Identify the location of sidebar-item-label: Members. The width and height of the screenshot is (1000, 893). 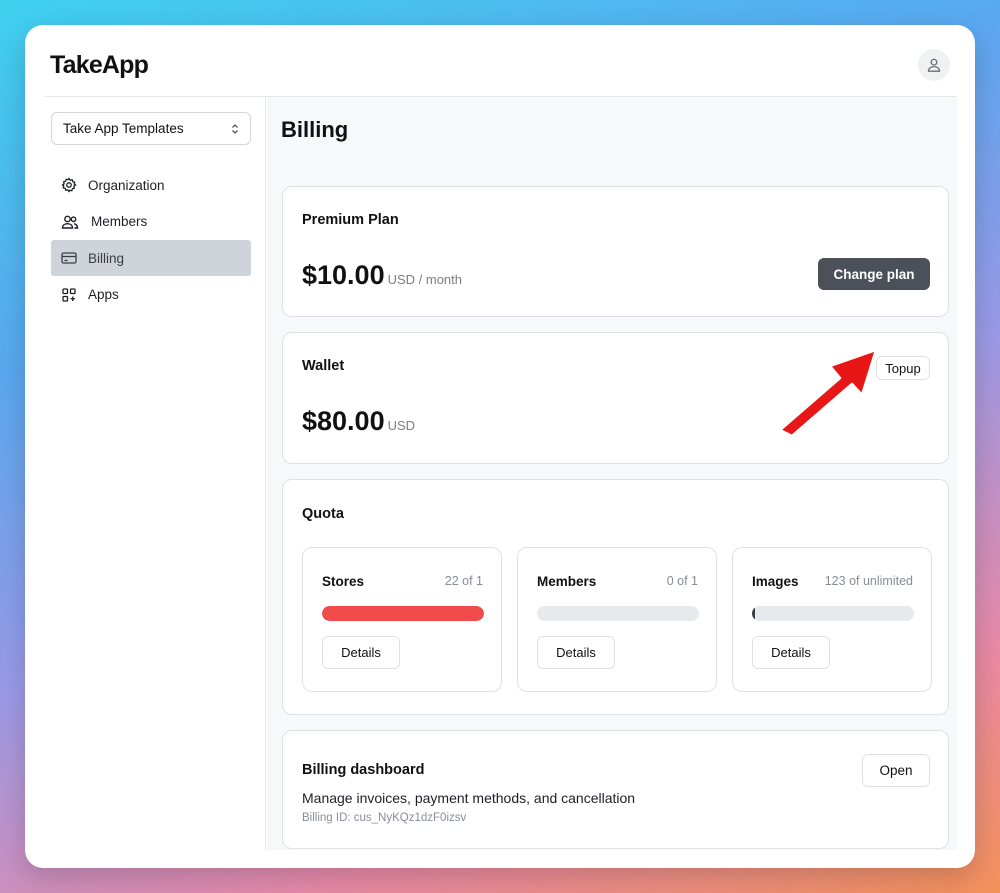
(119, 221).